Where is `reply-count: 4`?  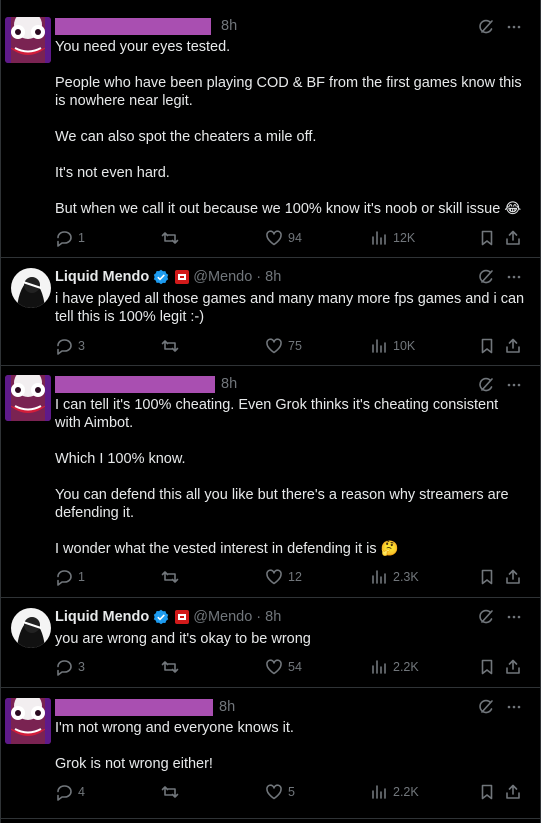
reply-count: 4 is located at coordinates (81, 792).